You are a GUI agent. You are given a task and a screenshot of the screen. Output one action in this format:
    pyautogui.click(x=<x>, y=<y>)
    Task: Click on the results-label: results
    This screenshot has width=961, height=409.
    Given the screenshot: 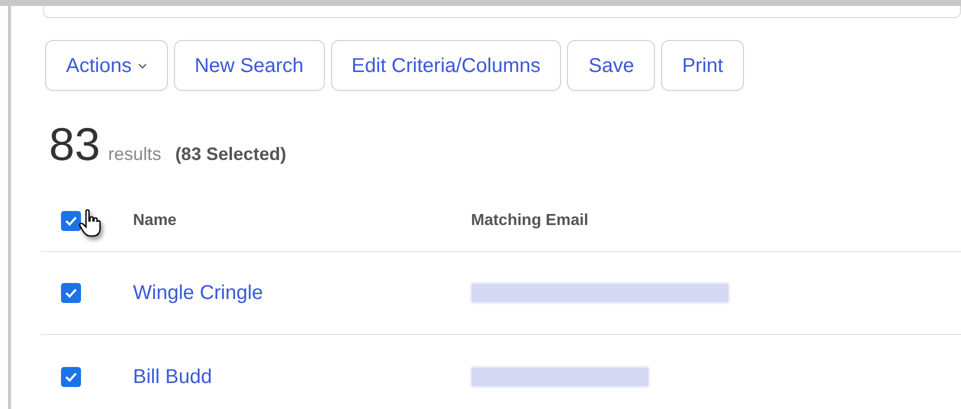 What is the action you would take?
    pyautogui.click(x=135, y=154)
    